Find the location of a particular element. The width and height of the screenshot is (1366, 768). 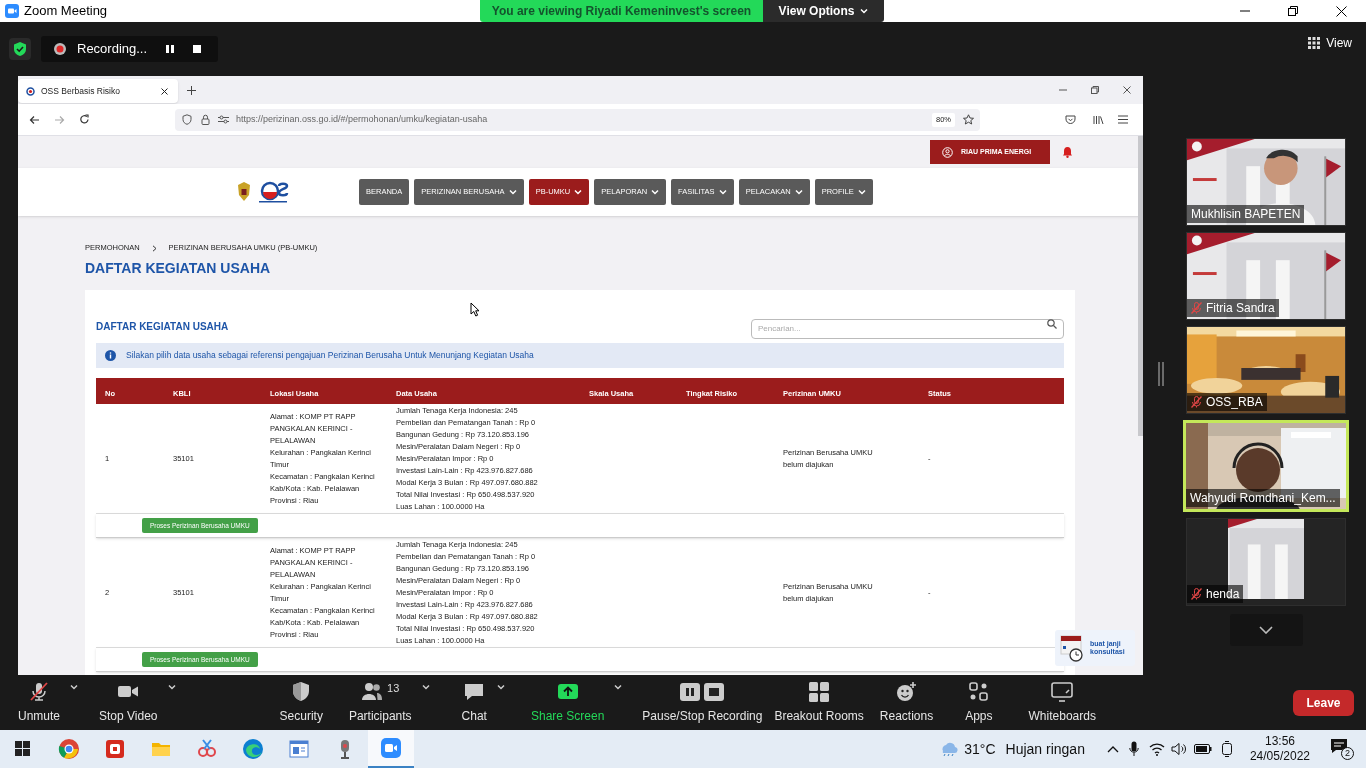

toolbar-button: Pause/Stop Recording is located at coordinates (702, 702).